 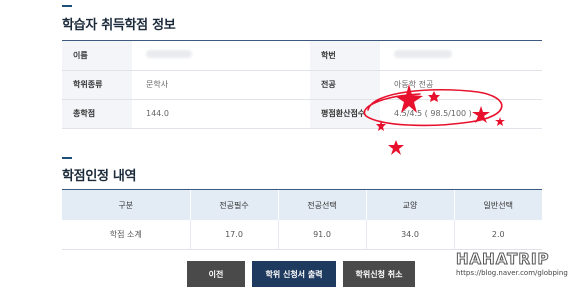 I want to click on student-id-value, so click(x=461, y=56).